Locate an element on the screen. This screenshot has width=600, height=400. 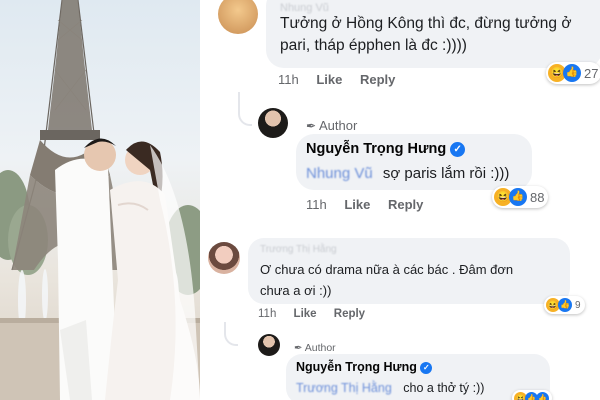
commenter-name-blurred: Trương Thị Hằng is located at coordinates (298, 249).